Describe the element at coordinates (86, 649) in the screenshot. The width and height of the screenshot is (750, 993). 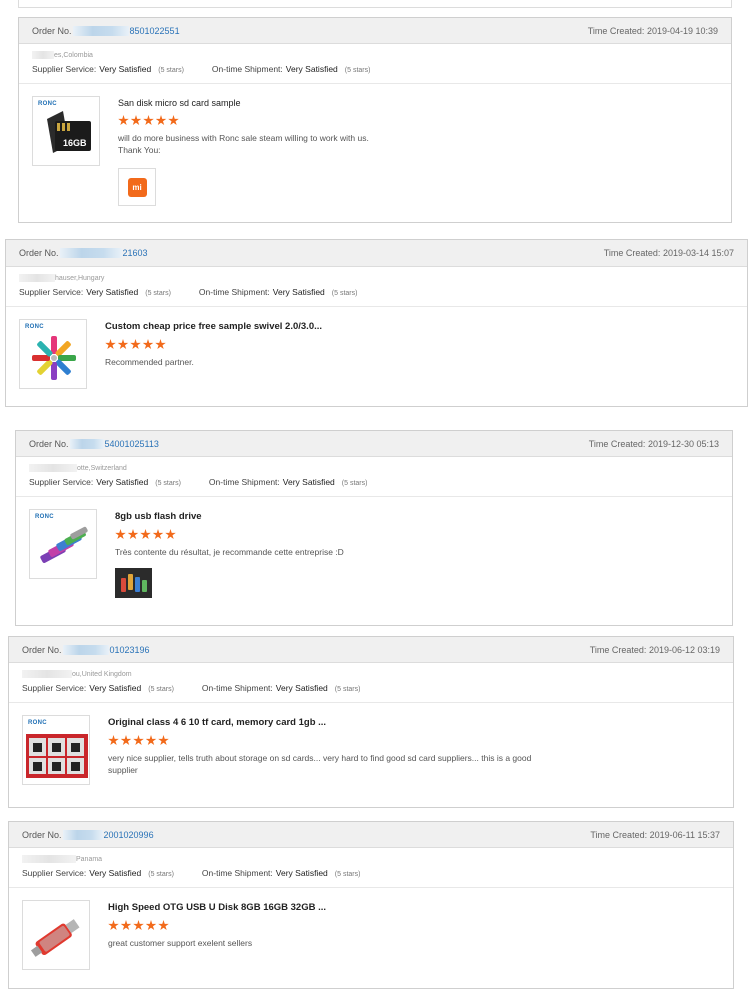
I see `order-number: Order No. 01023196` at that location.